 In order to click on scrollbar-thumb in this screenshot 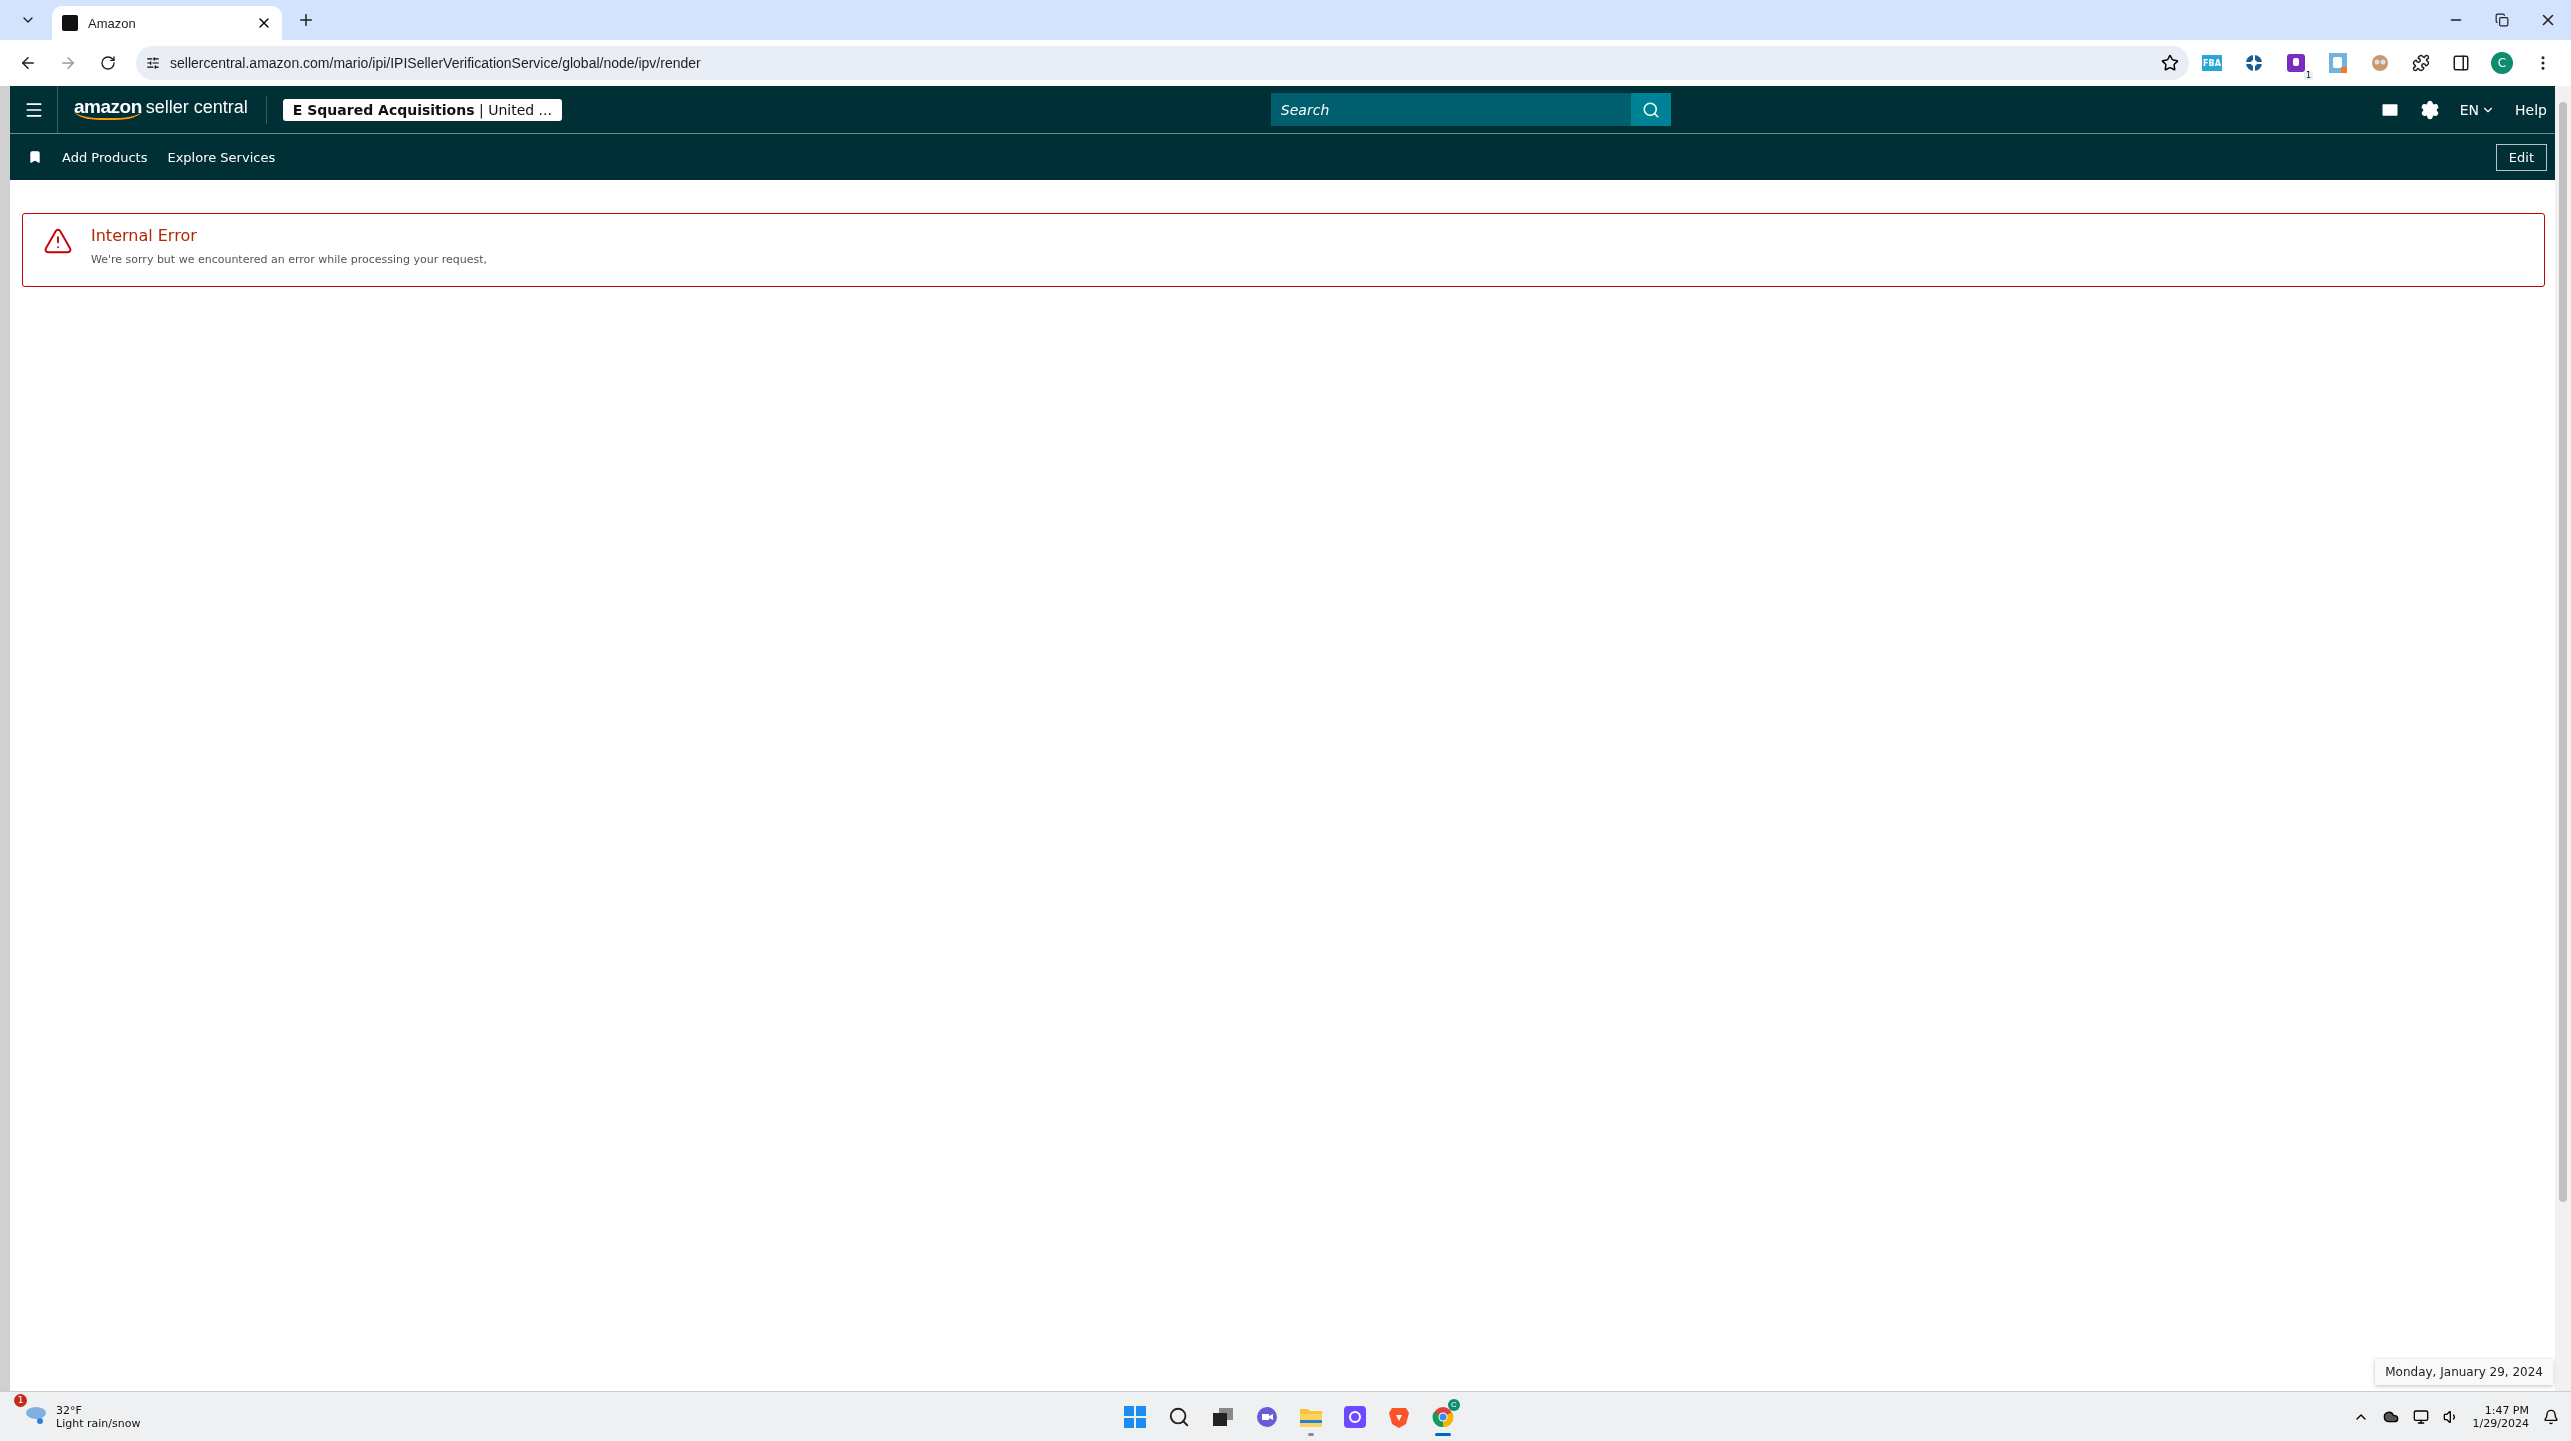, I will do `click(2563, 652)`.